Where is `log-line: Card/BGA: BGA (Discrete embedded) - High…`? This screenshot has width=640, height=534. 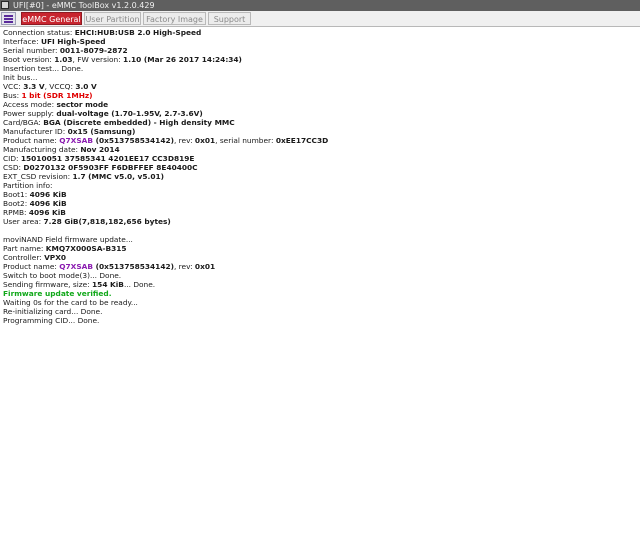 log-line: Card/BGA: BGA (Discrete embedded) - High… is located at coordinates (119, 122).